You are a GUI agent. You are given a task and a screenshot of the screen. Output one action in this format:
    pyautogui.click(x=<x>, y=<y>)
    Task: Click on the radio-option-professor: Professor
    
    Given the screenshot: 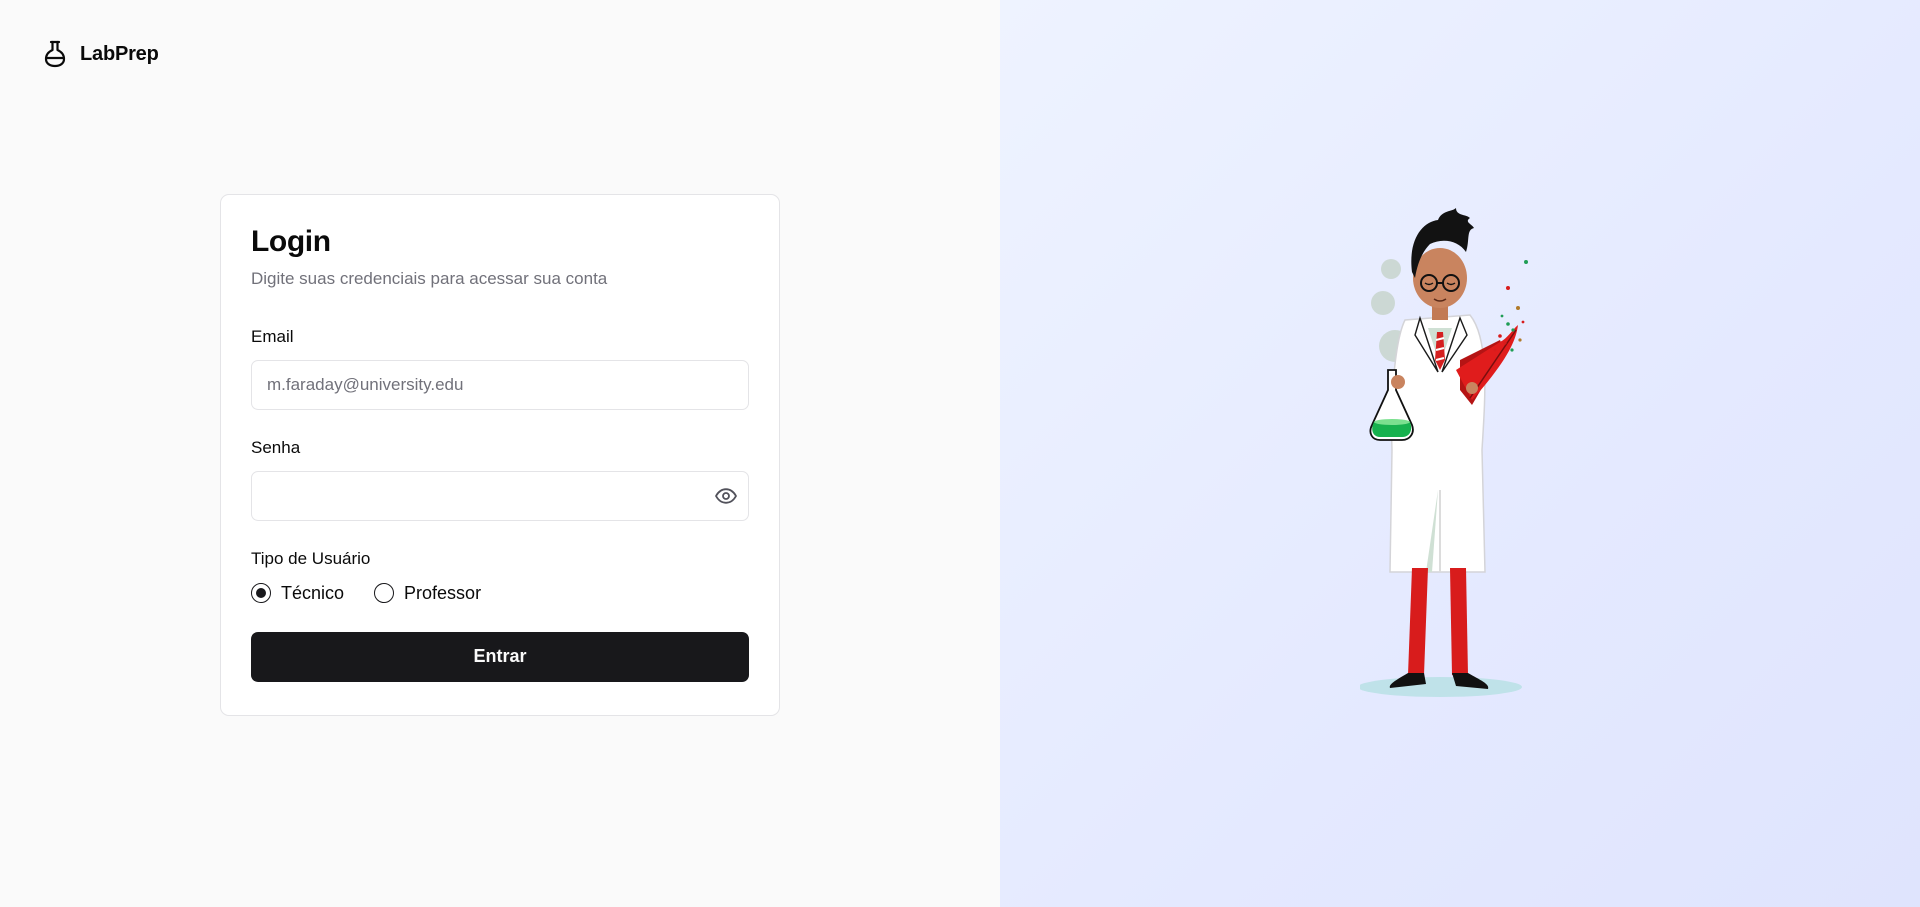 What is the action you would take?
    pyautogui.click(x=427, y=593)
    